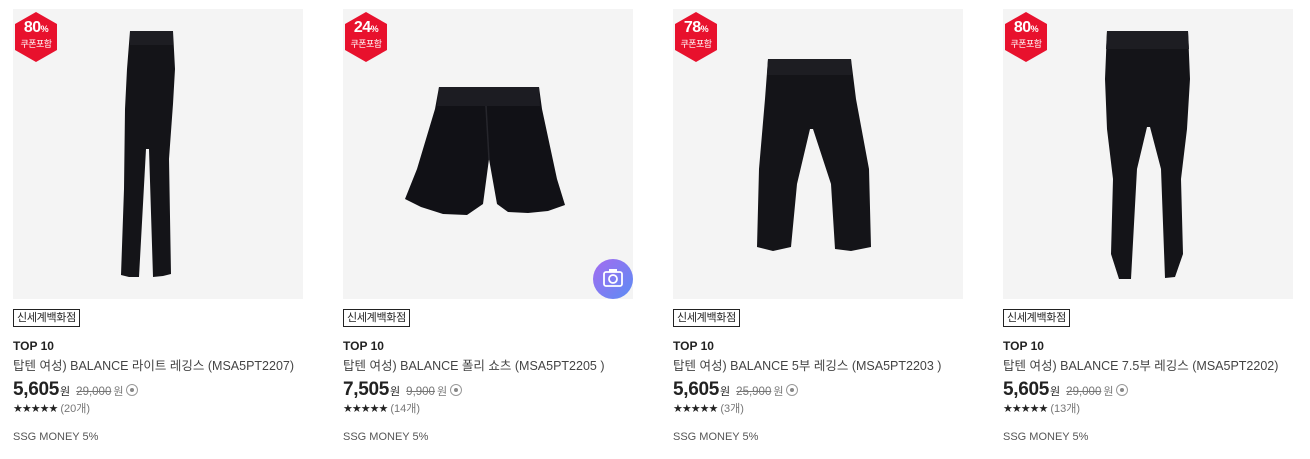  I want to click on rating-row: ★★★★★ (13개), so click(1148, 409).